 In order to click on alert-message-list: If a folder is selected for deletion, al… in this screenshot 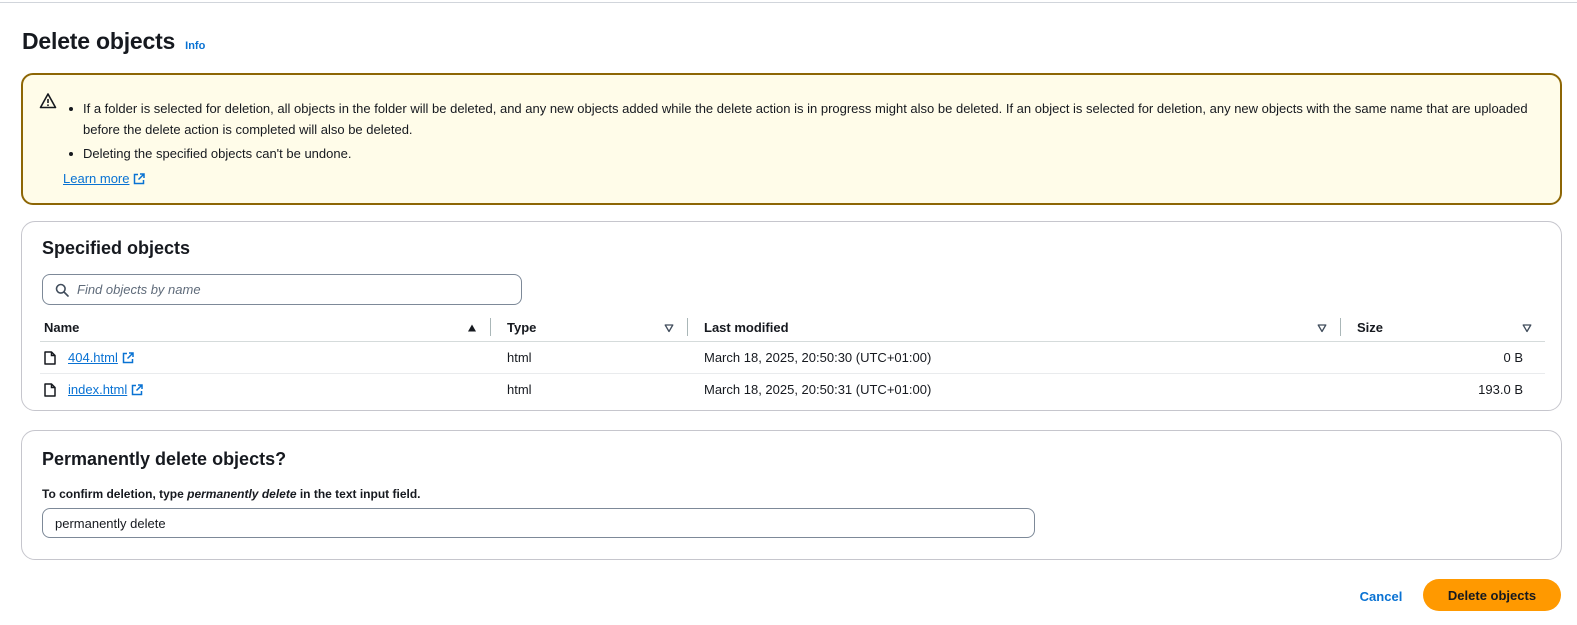, I will do `click(802, 131)`.